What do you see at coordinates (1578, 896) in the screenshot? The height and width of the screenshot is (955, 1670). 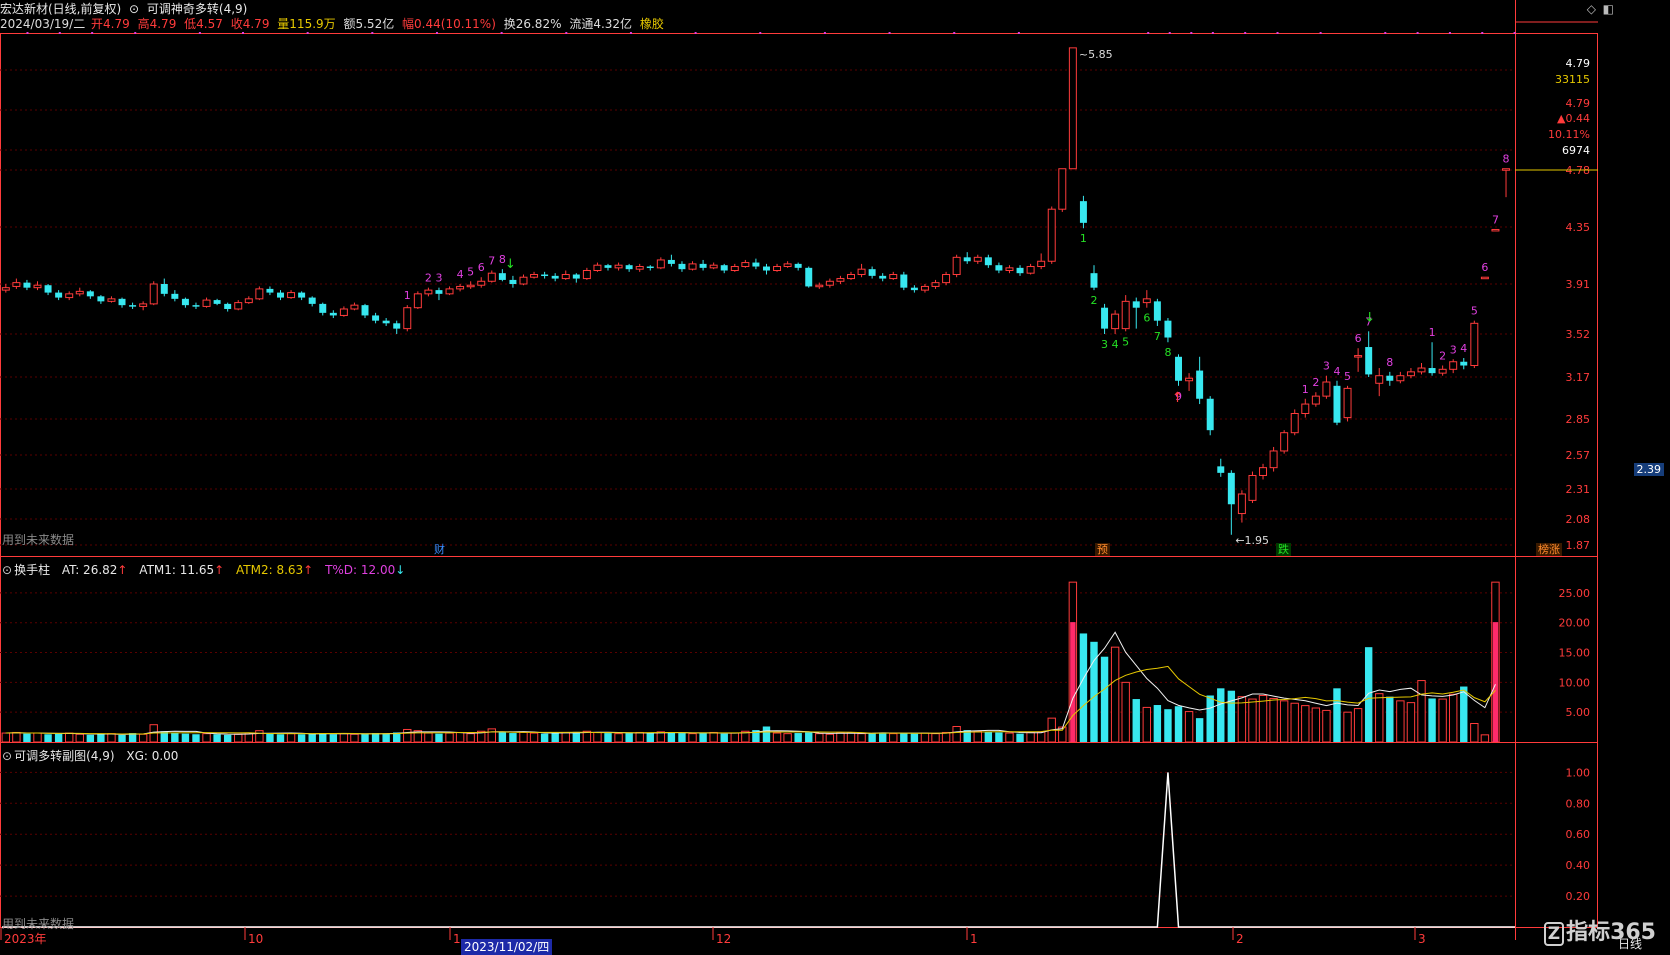 I see `sub-tick-label: 0.20` at bounding box center [1578, 896].